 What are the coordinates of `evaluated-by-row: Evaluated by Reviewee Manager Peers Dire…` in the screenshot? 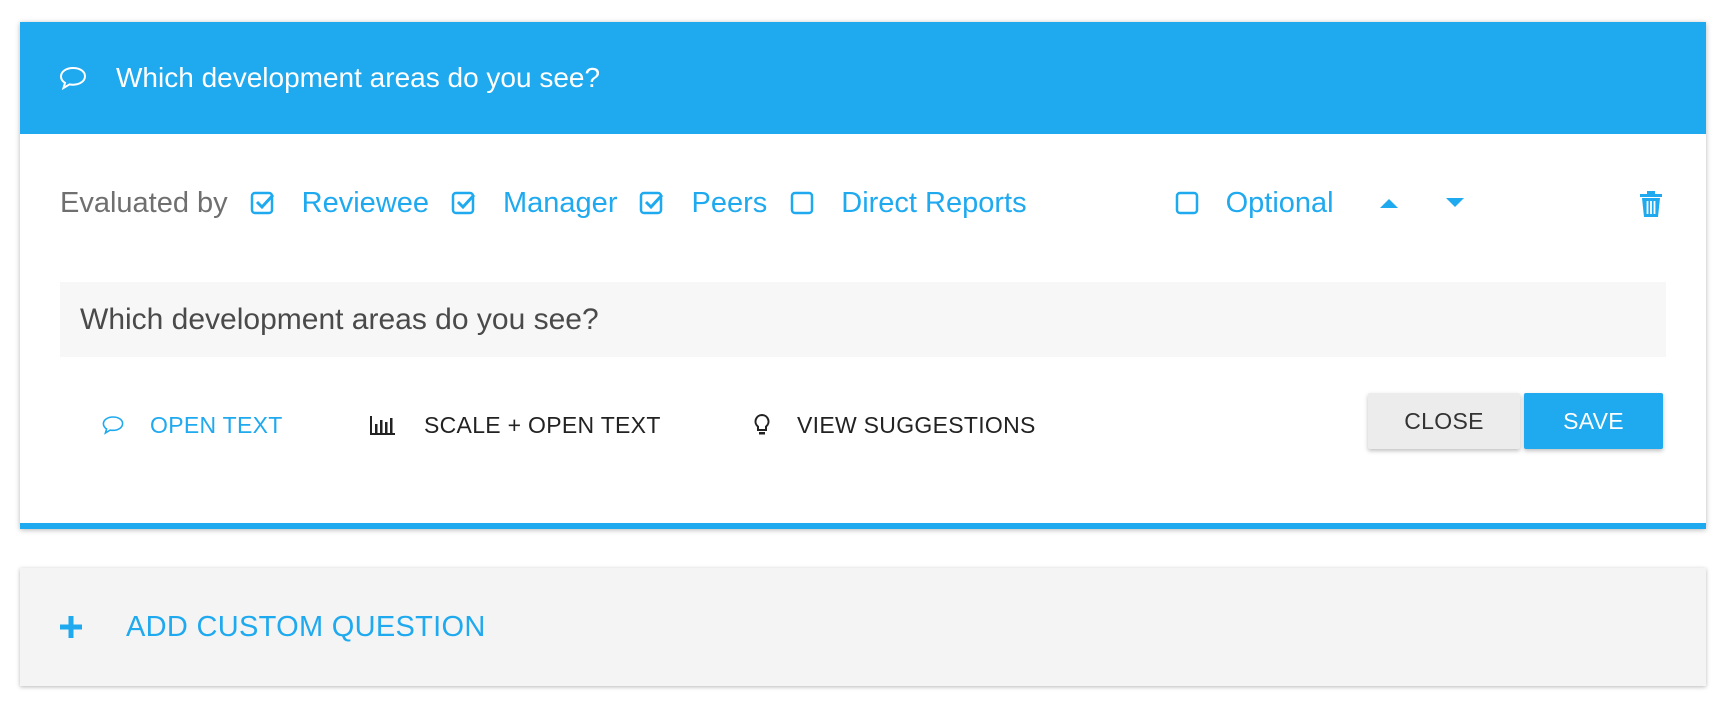 It's located at (863, 203).